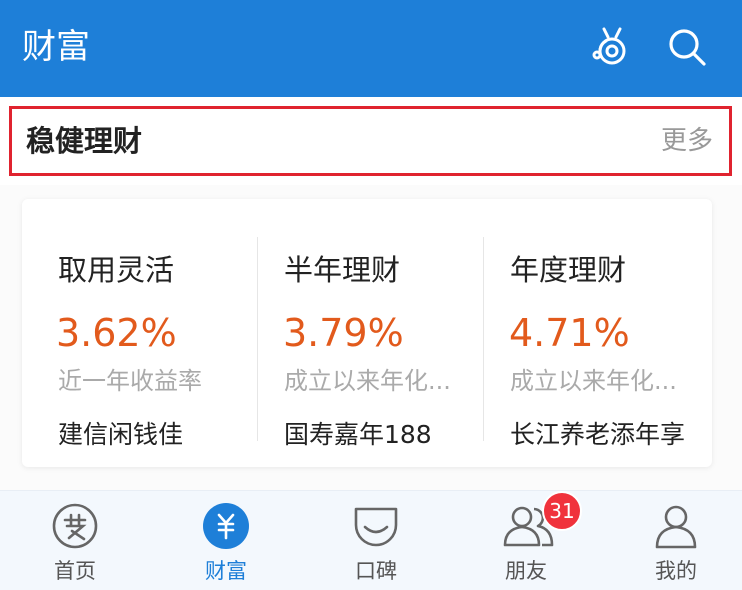 The width and height of the screenshot is (742, 590). What do you see at coordinates (526, 571) in the screenshot?
I see `tab-label: 朋友` at bounding box center [526, 571].